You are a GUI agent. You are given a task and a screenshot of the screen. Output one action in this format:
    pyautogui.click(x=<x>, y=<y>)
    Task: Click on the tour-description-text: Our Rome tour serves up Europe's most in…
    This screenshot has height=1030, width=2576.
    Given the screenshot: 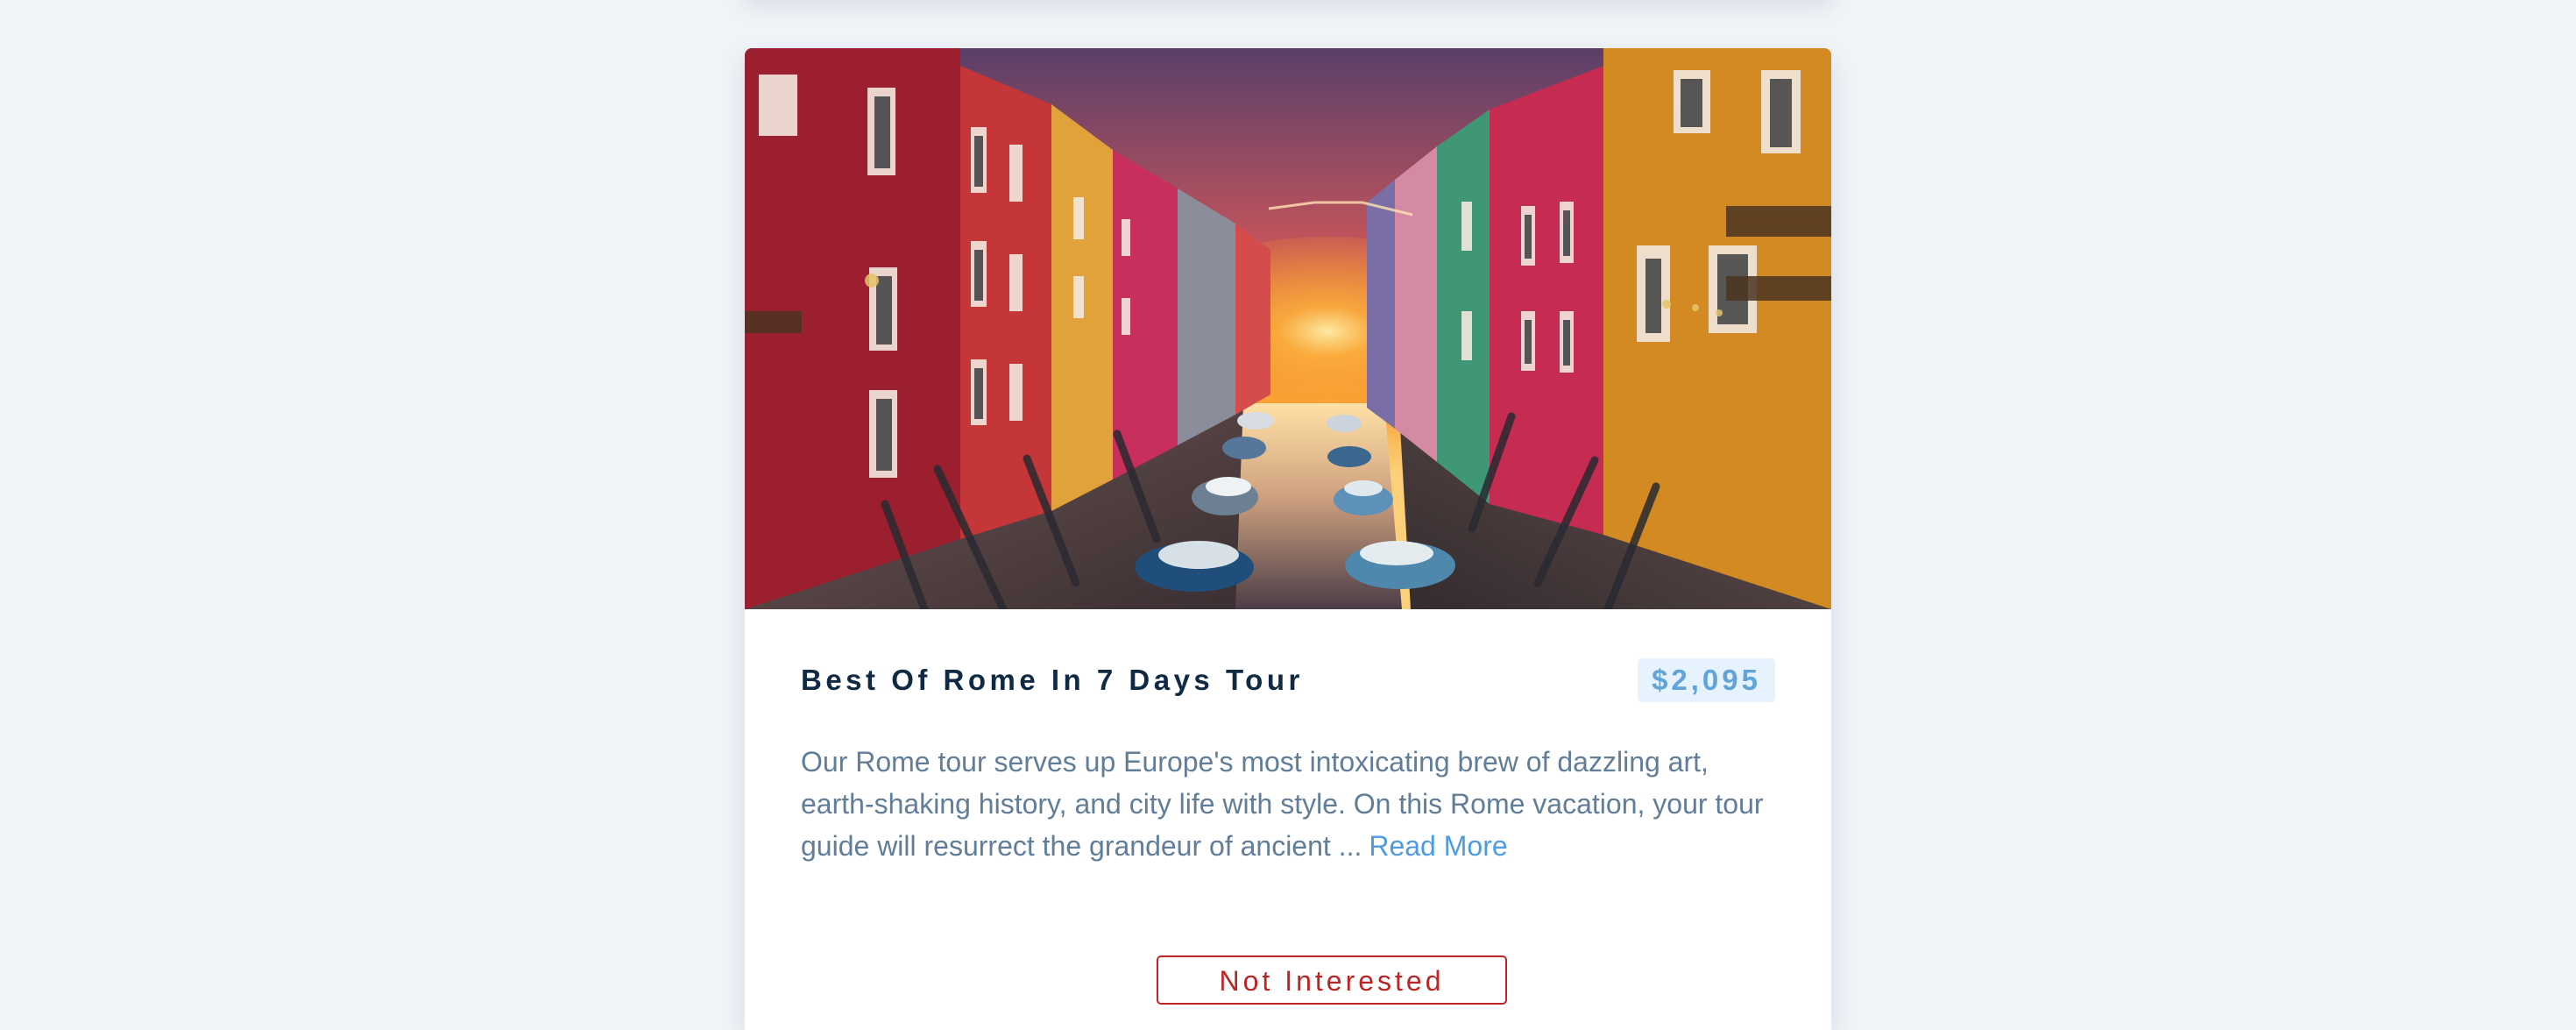 What is the action you would take?
    pyautogui.click(x=1282, y=804)
    